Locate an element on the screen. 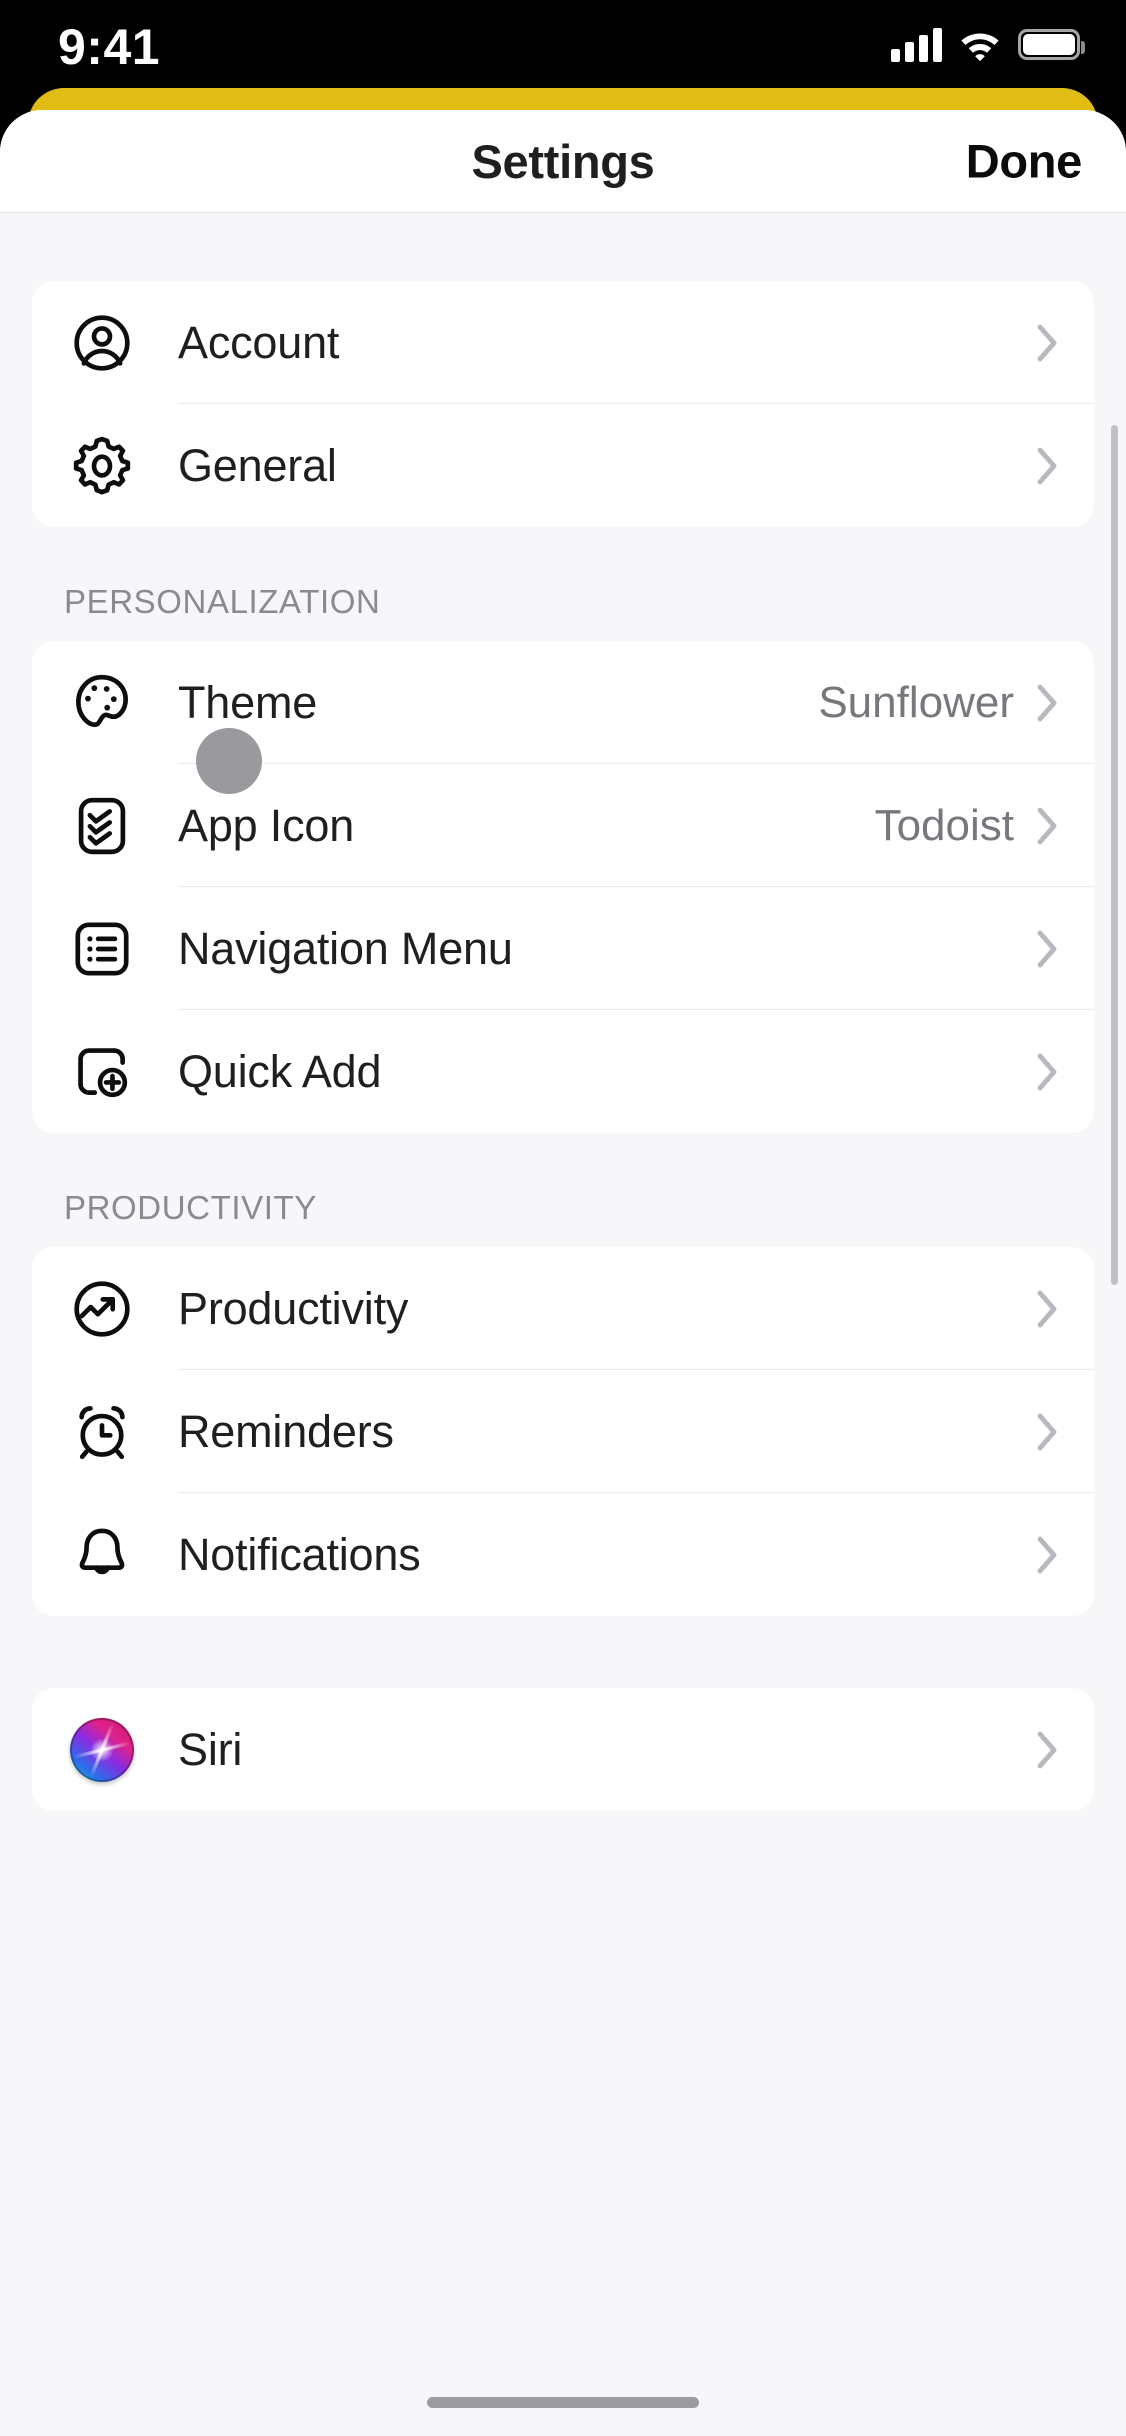 The image size is (1126, 2436). gear-icon is located at coordinates (102, 466).